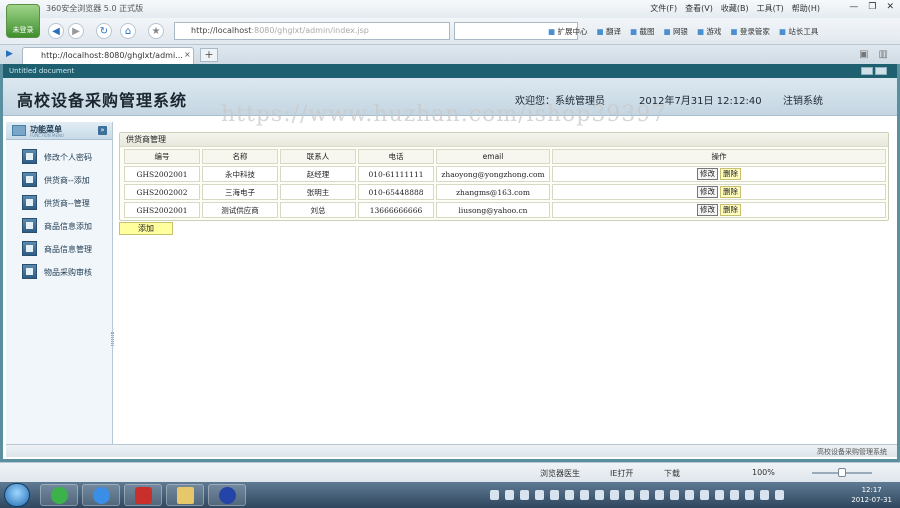  Describe the element at coordinates (883, 54) in the screenshot. I see `trash-icon: ▥` at that location.